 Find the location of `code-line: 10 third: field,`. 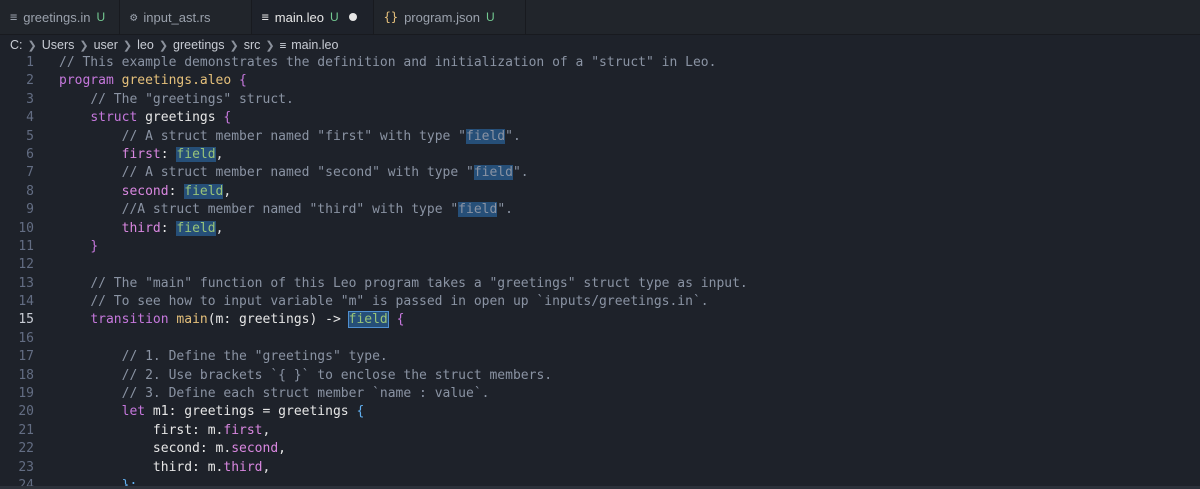

code-line: 10 third: field, is located at coordinates (600, 229).